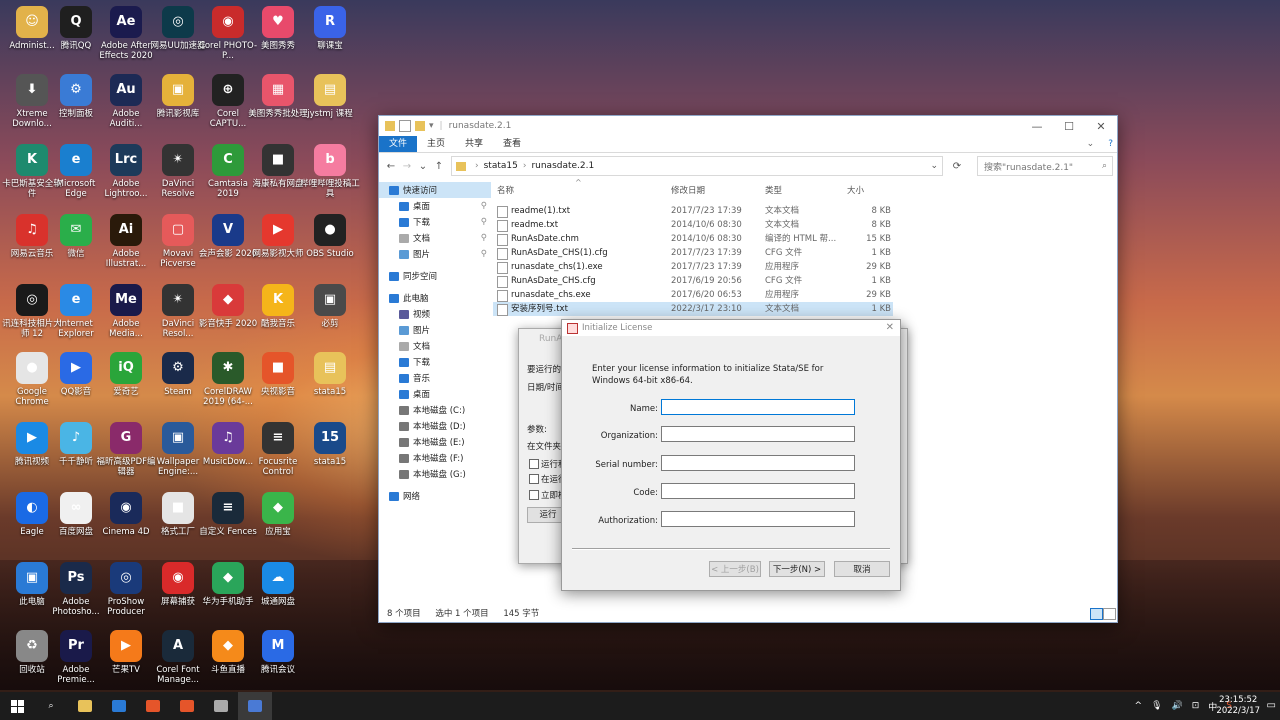  I want to click on taskbar-window, so click(221, 706).